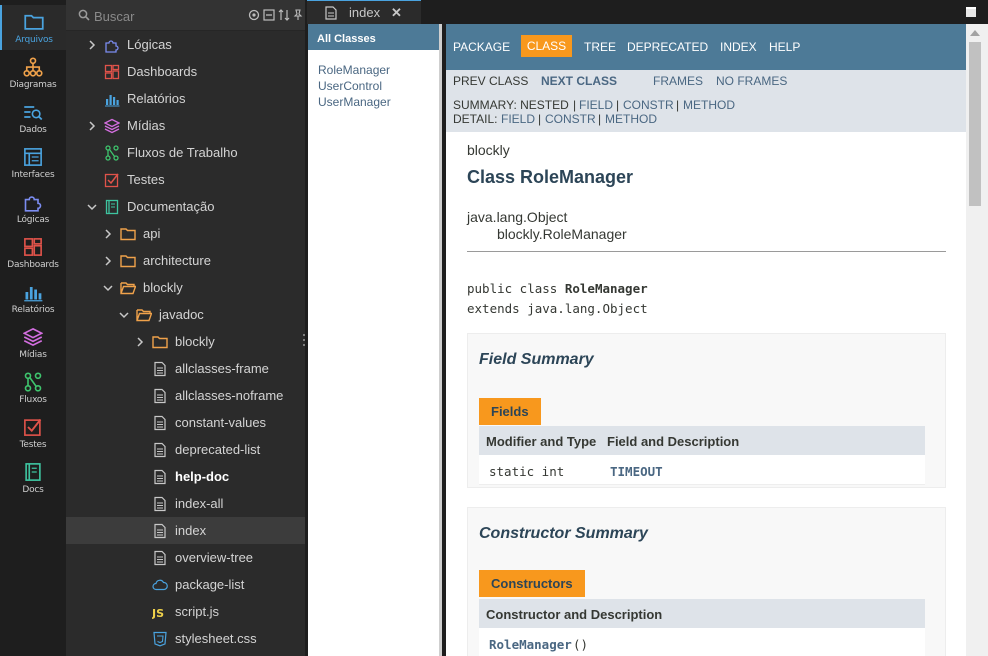 This screenshot has height=656, width=988. I want to click on dashboard-icon, so click(112, 72).